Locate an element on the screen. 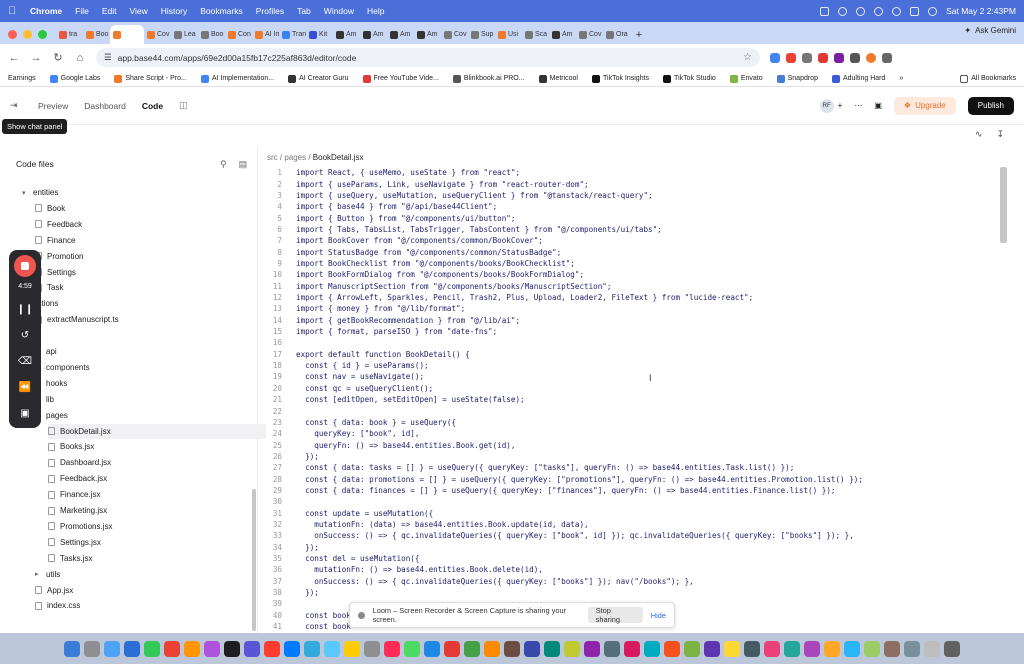 This screenshot has height=664, width=1024. file-item: Feedback is located at coordinates (150, 224).